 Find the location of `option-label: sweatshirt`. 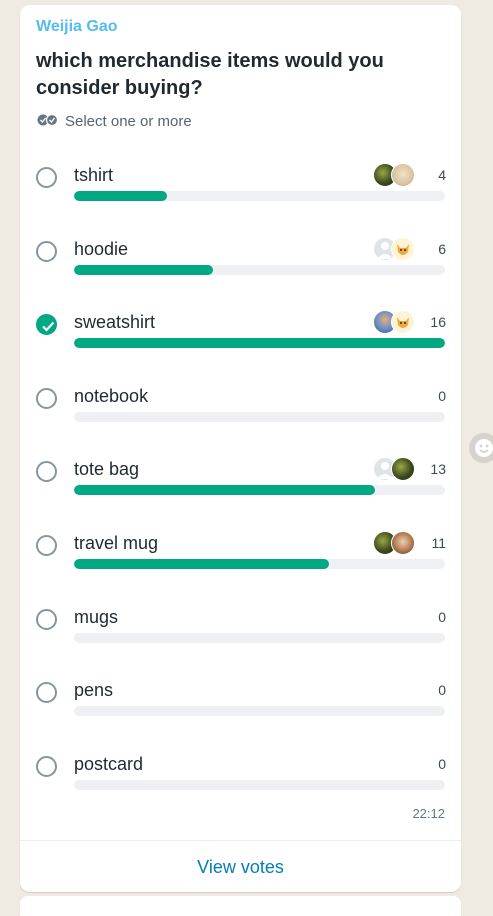

option-label: sweatshirt is located at coordinates (115, 322).